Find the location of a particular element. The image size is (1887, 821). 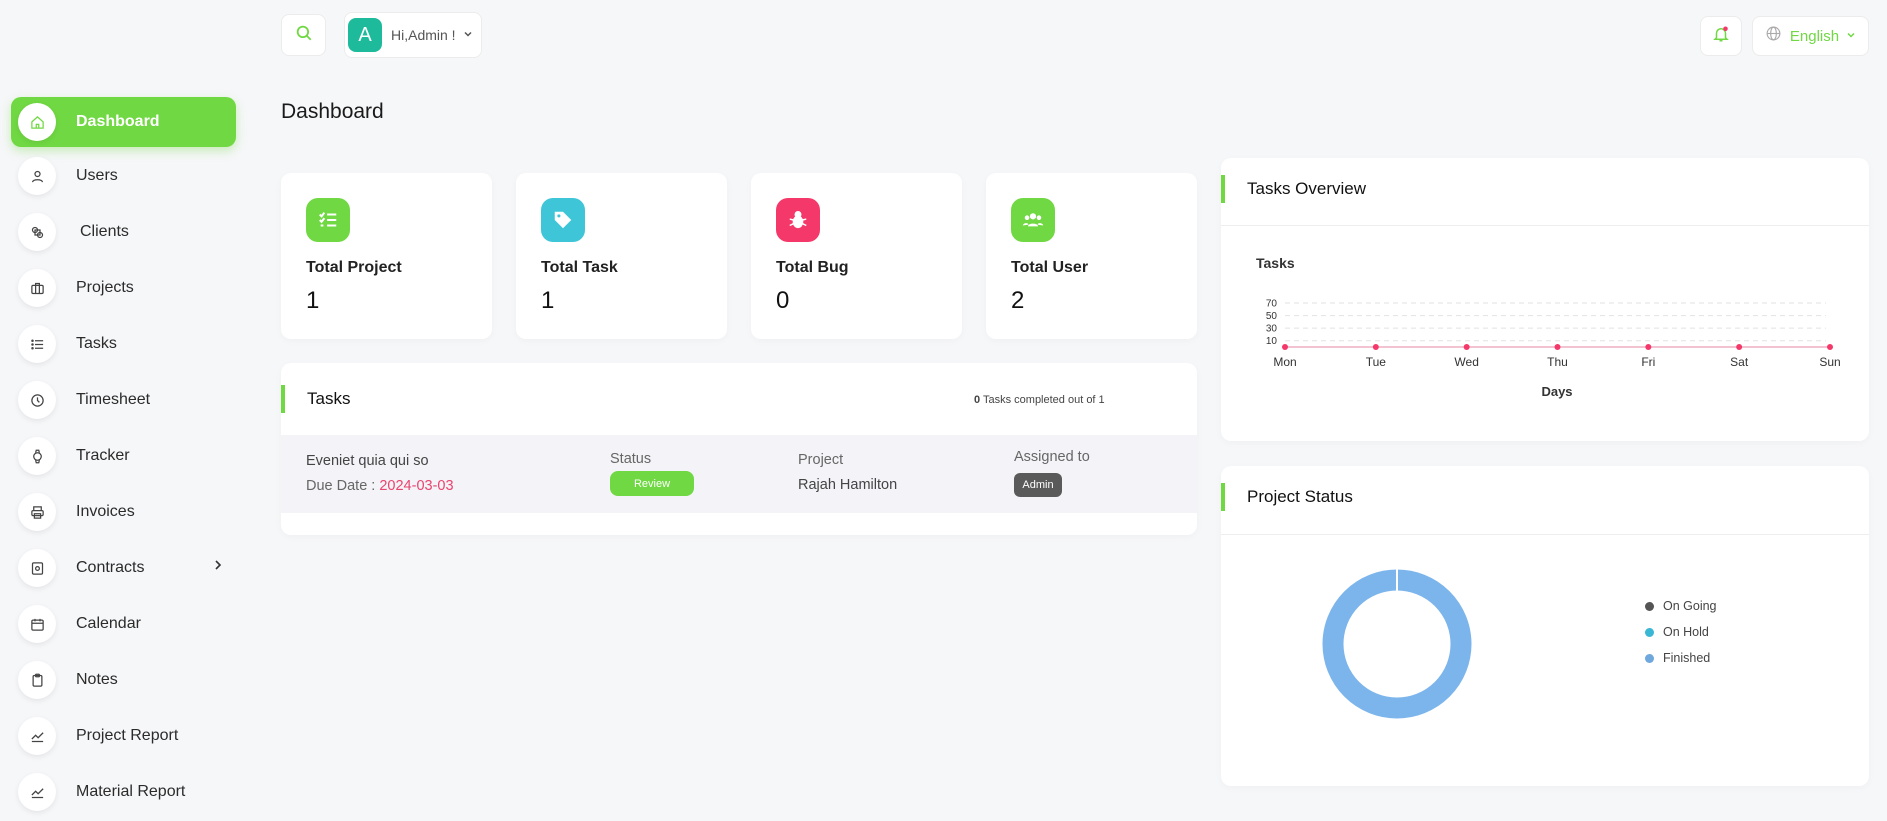

user-menu: A Hi,Admin ! is located at coordinates (413, 35).